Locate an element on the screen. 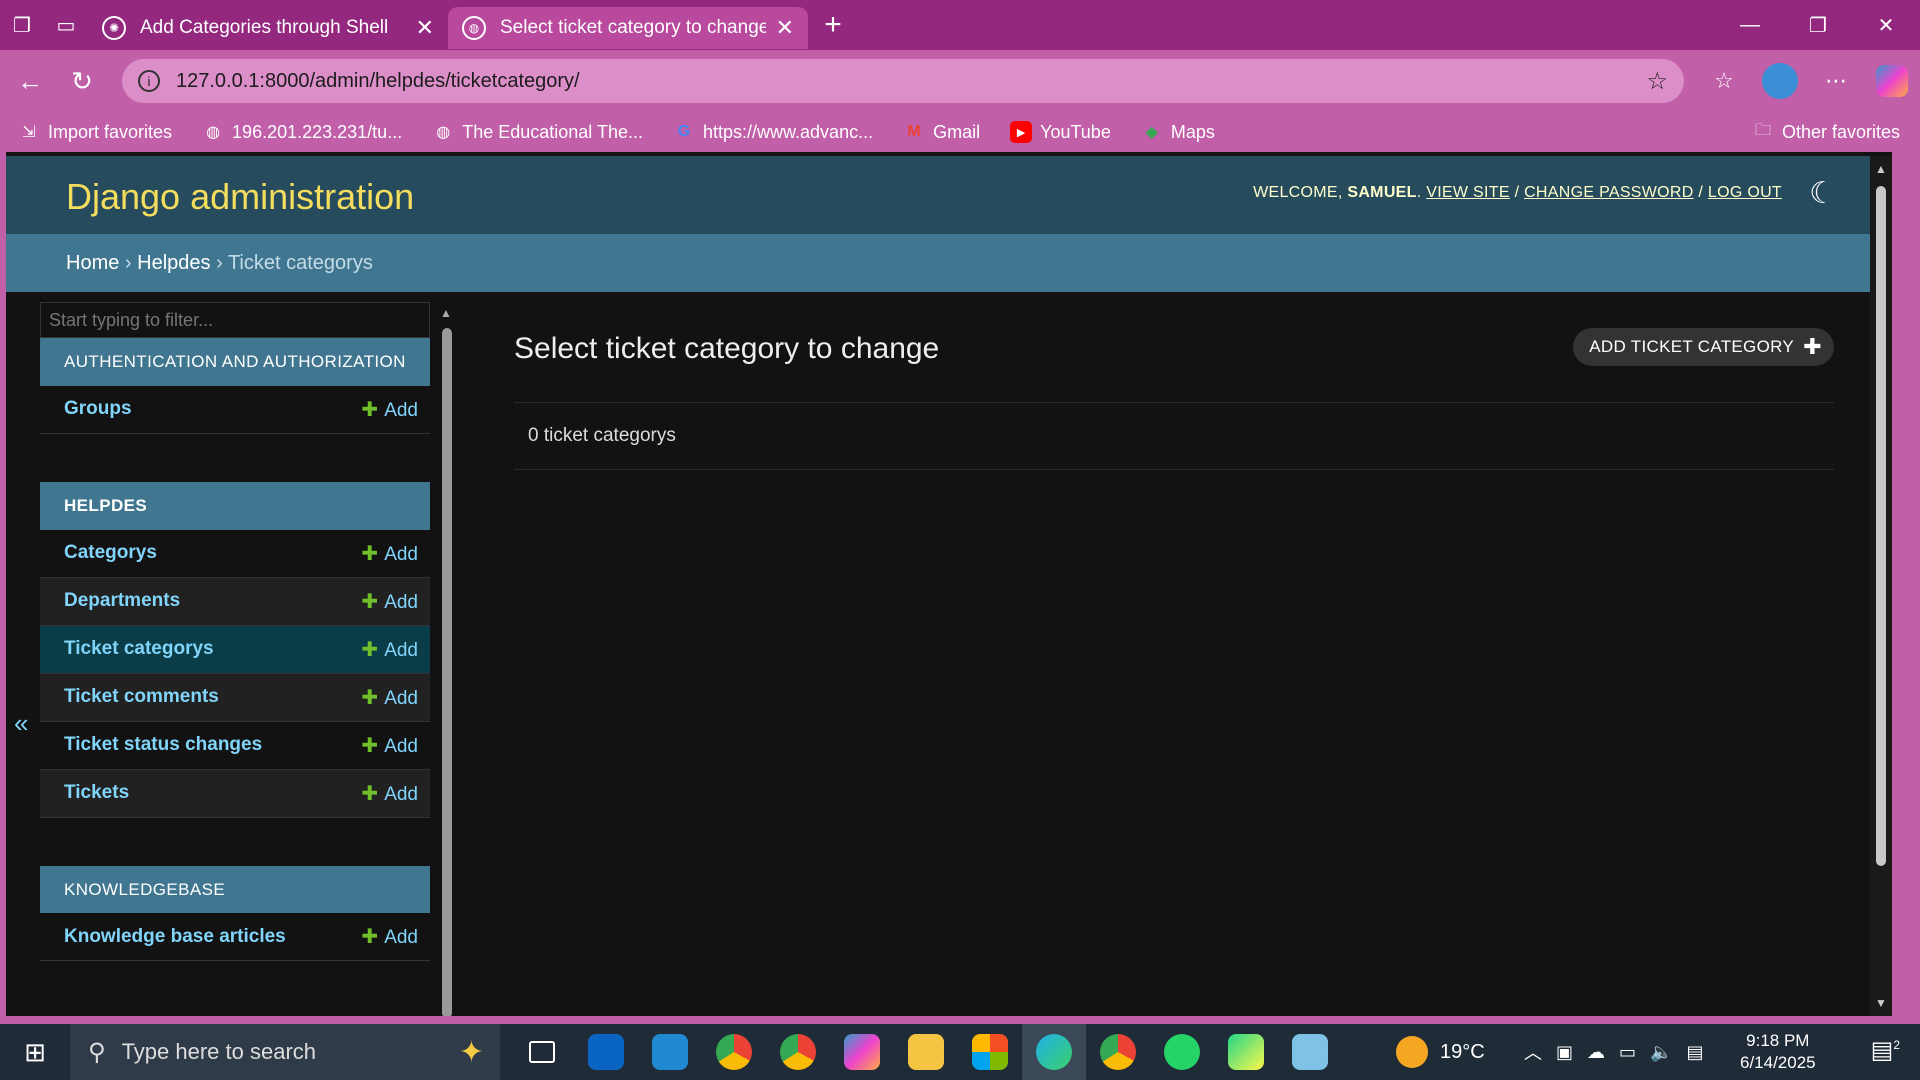 Image resolution: width=1920 pixels, height=1080 pixels. site-brand: Django administration is located at coordinates (240, 197).